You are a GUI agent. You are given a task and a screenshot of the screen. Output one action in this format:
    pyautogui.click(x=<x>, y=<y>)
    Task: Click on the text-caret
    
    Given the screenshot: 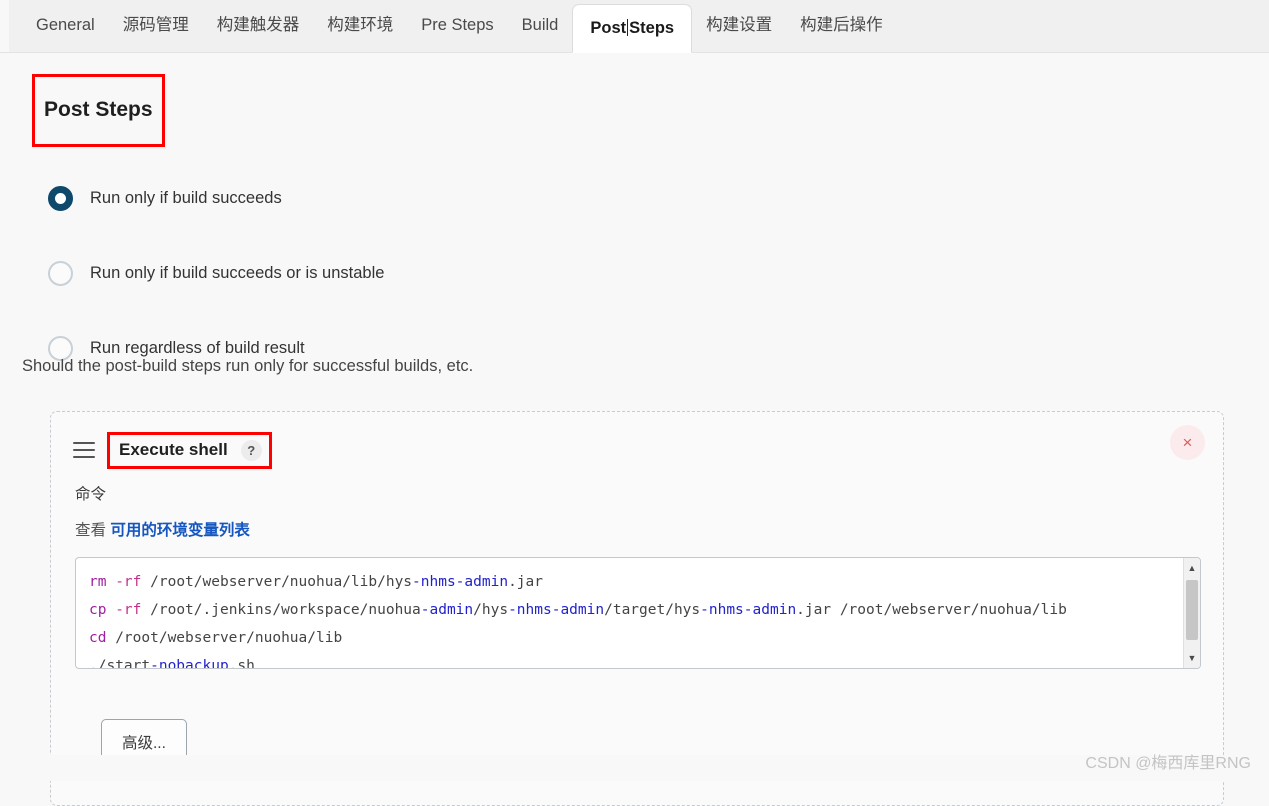 What is the action you would take?
    pyautogui.click(x=628, y=27)
    